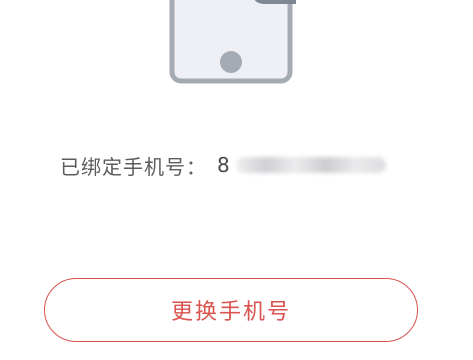 The height and width of the screenshot is (360, 473). I want to click on change-phone-button: 更换手机号, so click(231, 310).